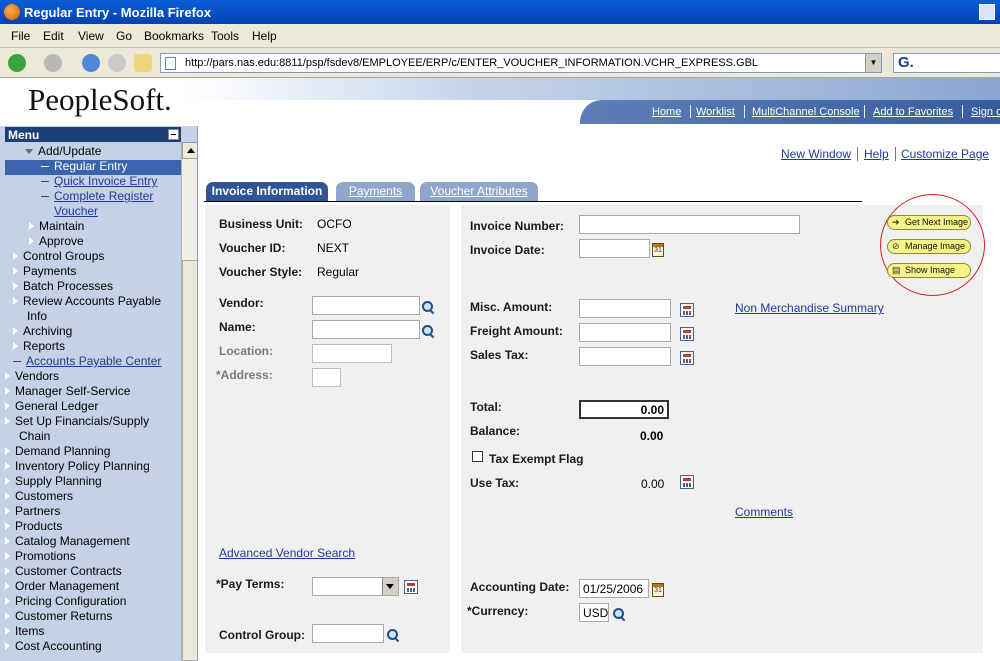  I want to click on worklist-link: Worklist, so click(715, 112).